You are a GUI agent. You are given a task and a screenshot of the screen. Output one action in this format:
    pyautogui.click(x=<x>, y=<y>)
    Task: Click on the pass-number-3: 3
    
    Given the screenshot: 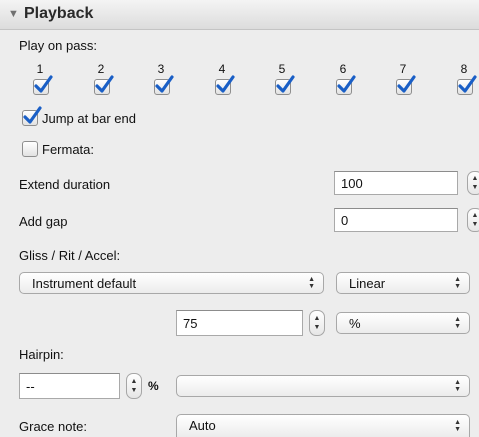 What is the action you would take?
    pyautogui.click(x=161, y=69)
    